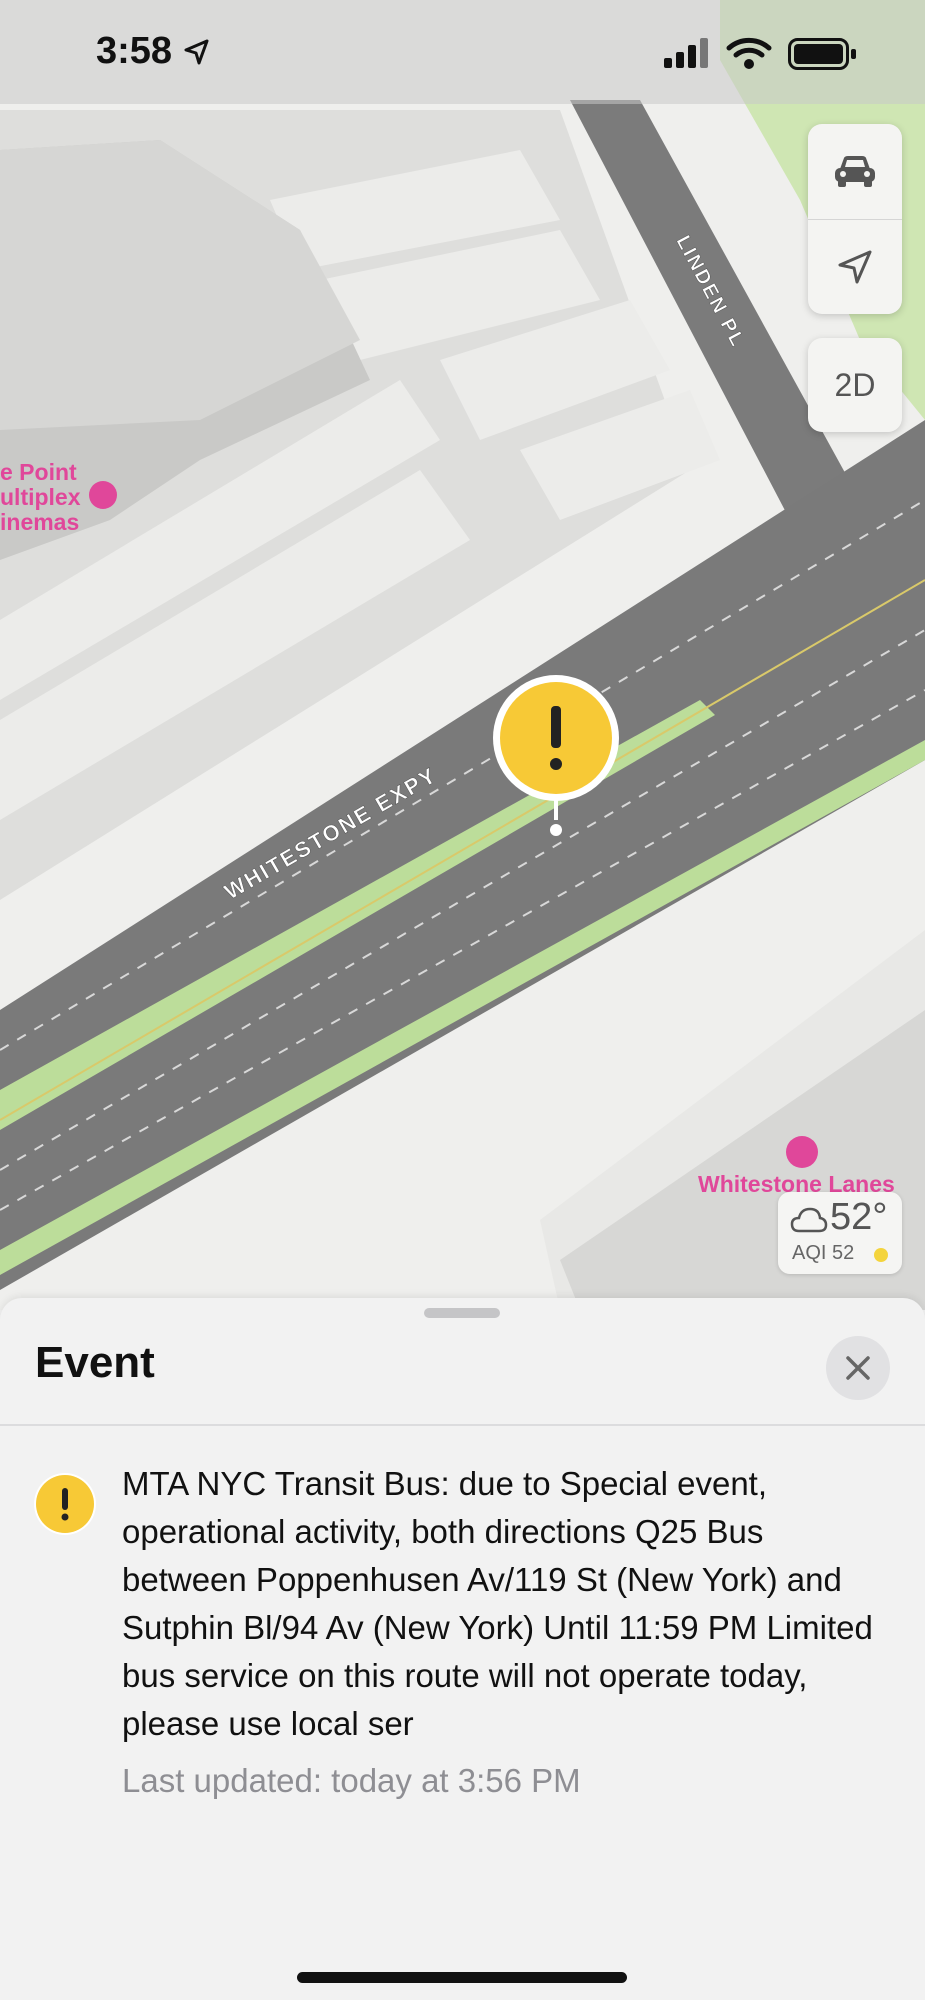  Describe the element at coordinates (462, 1425) in the screenshot. I see `sheet-divider` at that location.